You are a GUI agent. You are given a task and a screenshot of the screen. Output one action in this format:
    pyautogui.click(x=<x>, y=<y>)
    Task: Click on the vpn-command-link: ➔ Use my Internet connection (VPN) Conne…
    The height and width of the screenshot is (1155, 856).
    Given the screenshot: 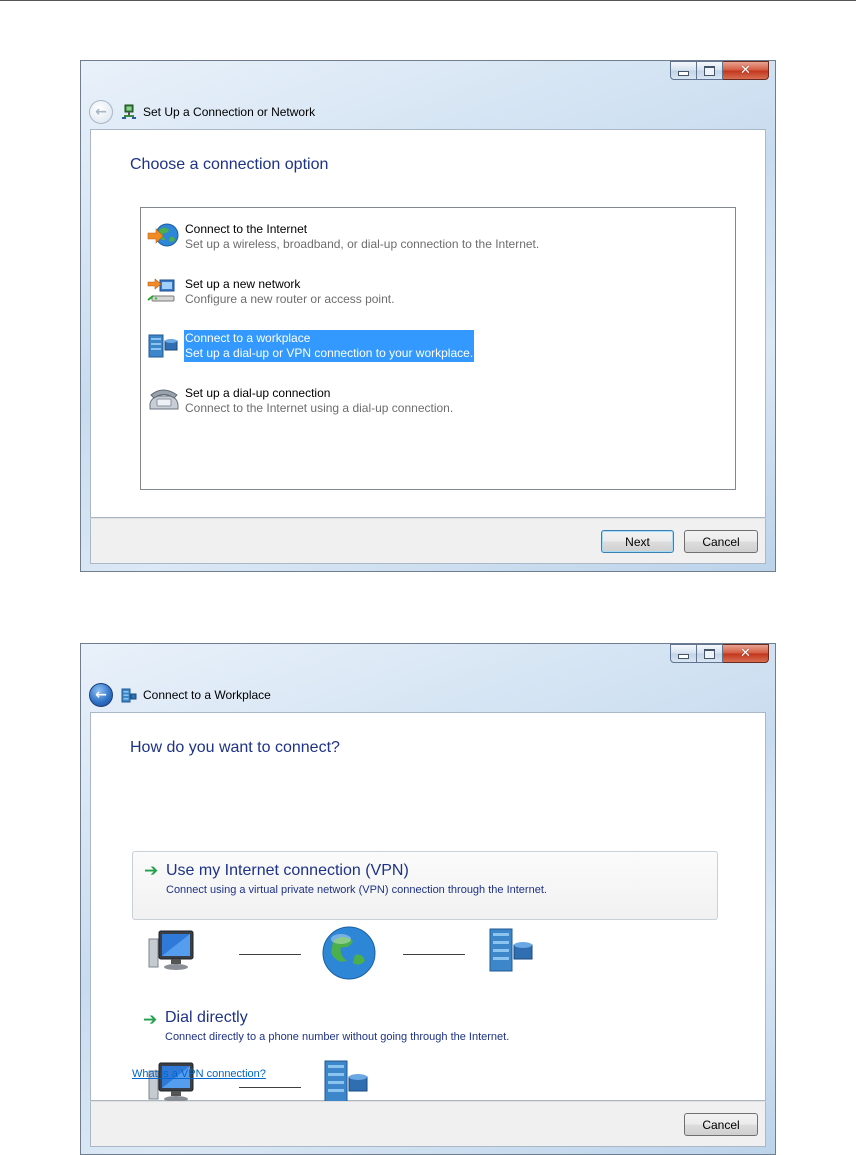 What is the action you would take?
    pyautogui.click(x=425, y=885)
    